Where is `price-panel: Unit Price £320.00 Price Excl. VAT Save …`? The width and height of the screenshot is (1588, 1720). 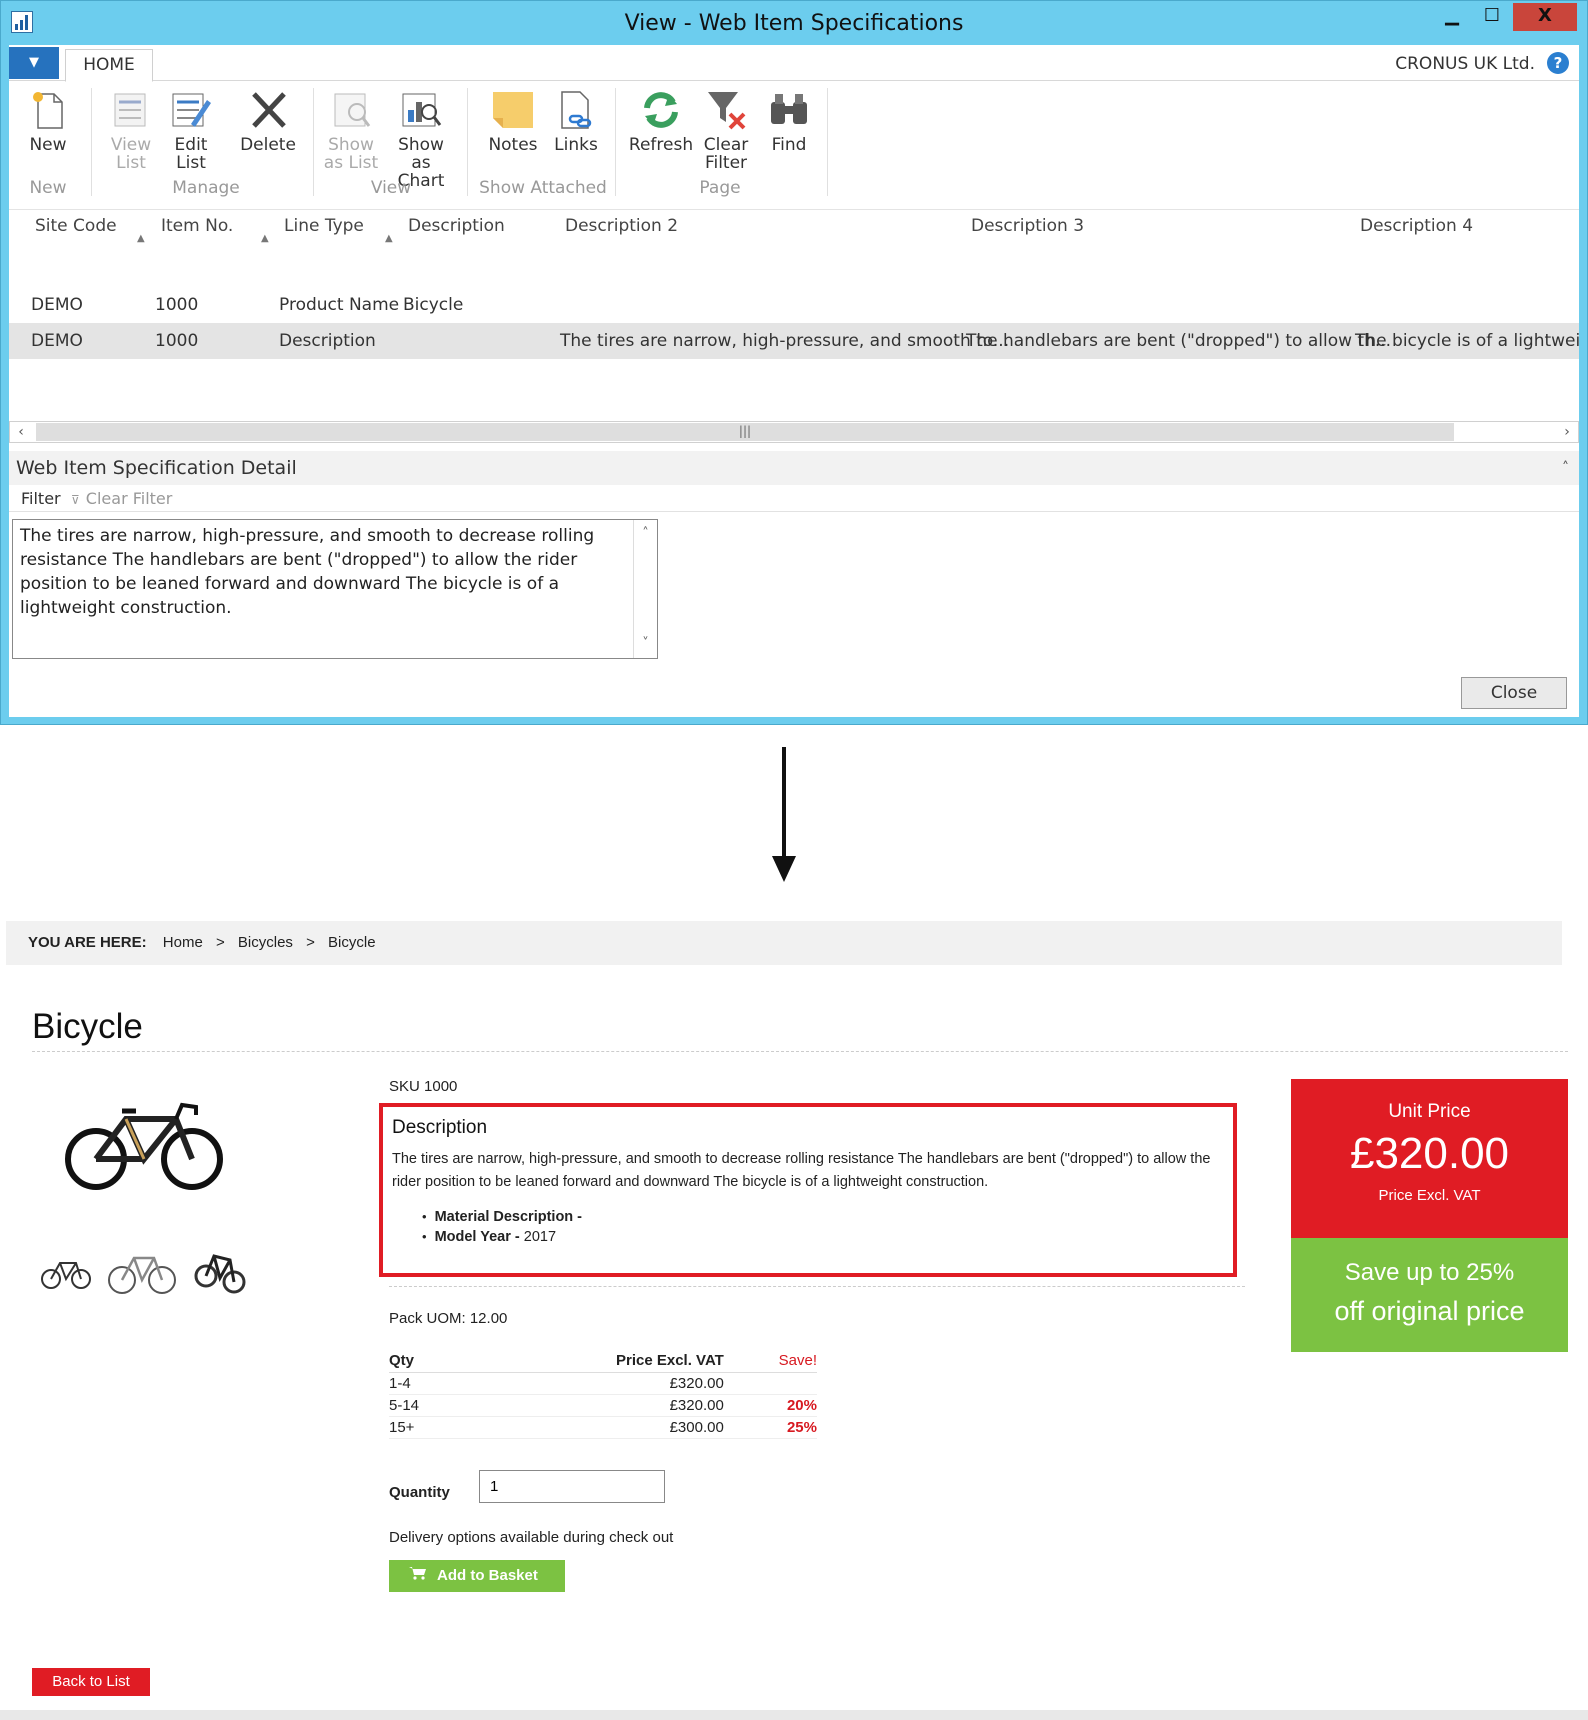
price-panel: Unit Price £320.00 Price Excl. VAT Save … is located at coordinates (1429, 1215).